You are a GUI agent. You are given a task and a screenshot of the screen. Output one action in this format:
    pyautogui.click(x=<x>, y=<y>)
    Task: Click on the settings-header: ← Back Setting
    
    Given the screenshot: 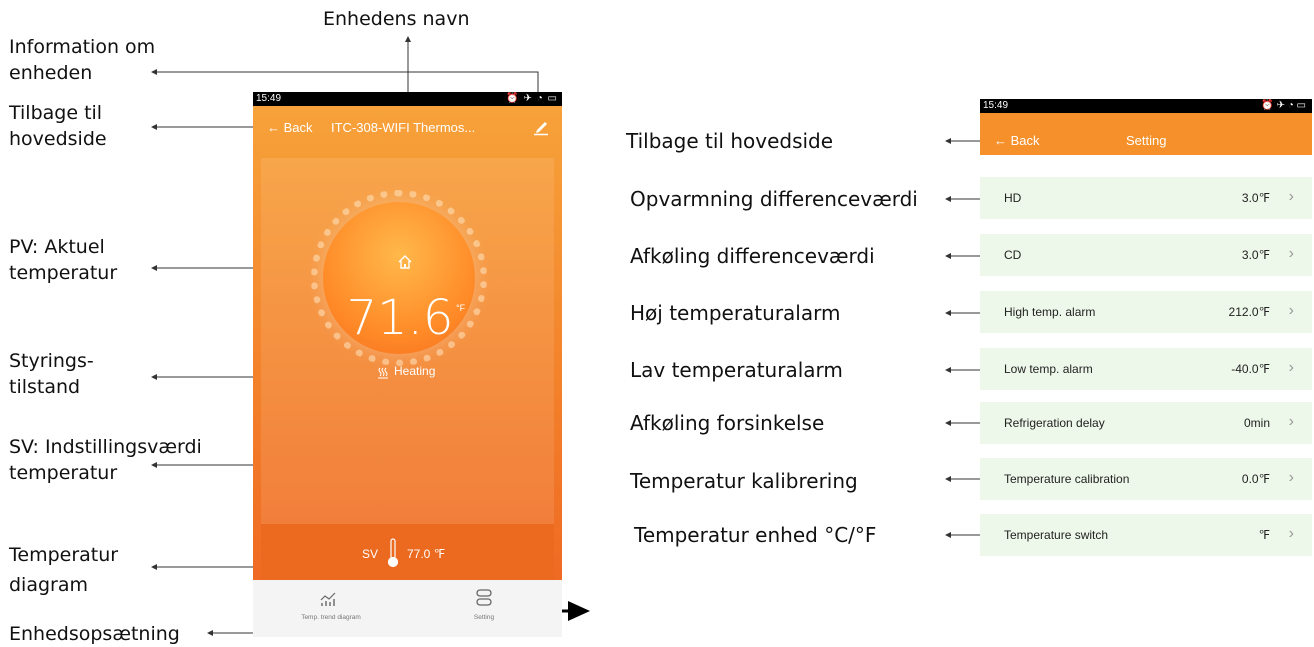 What is the action you would take?
    pyautogui.click(x=1146, y=134)
    